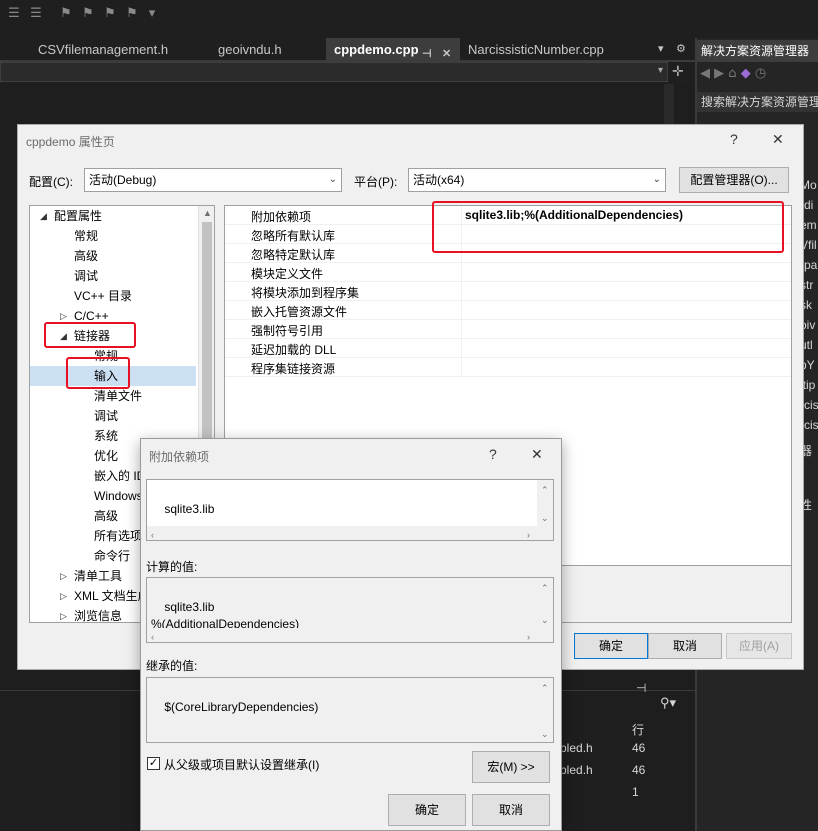 The width and height of the screenshot is (818, 831). I want to click on next-bookmark-icon: ⚑, so click(110, 14).